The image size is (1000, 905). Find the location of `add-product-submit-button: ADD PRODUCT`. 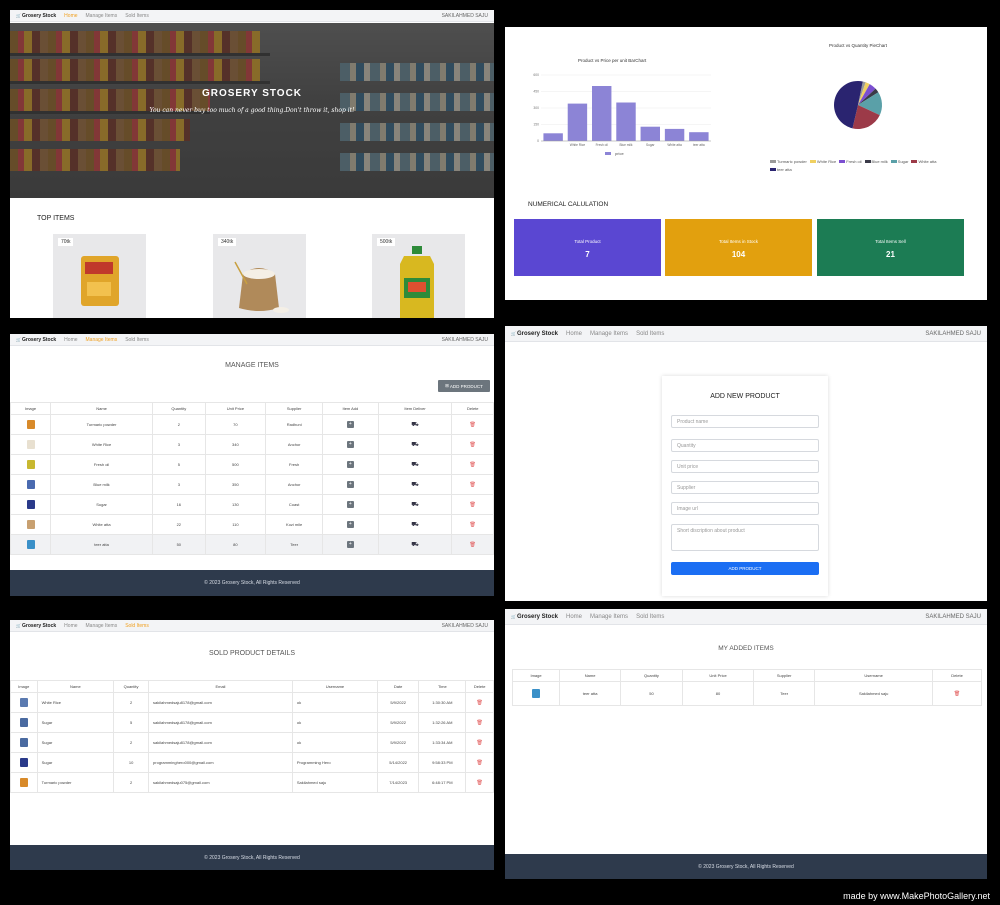

add-product-submit-button: ADD PRODUCT is located at coordinates (745, 568).